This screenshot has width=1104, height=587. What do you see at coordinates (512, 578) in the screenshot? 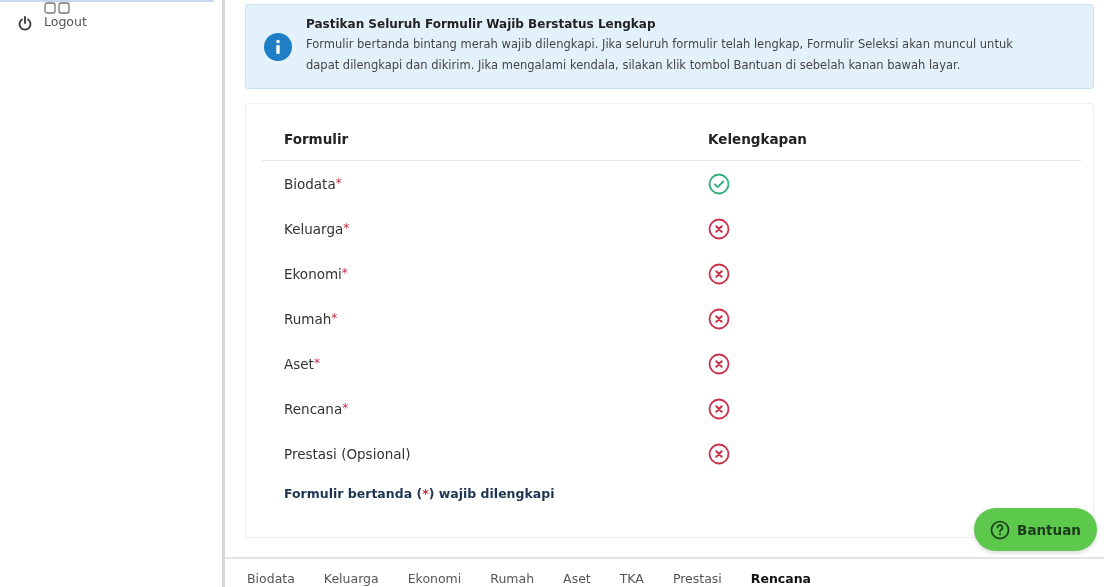
I see `tab: Rumah` at bounding box center [512, 578].